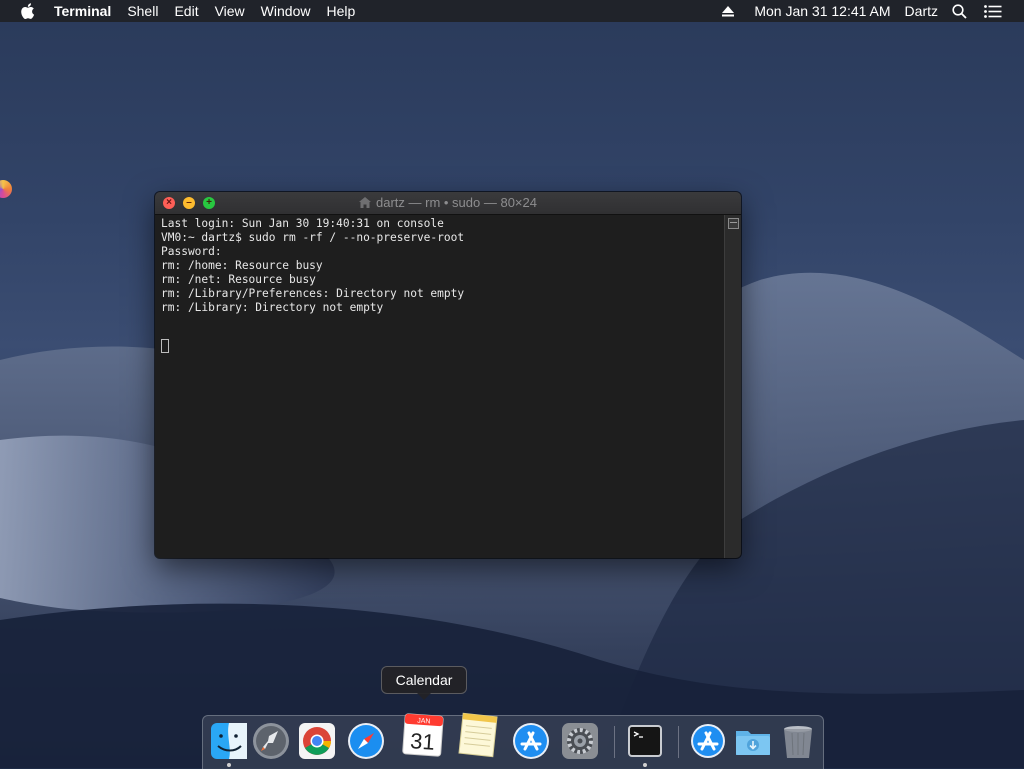  I want to click on dock: JAN 31, so click(513, 740).